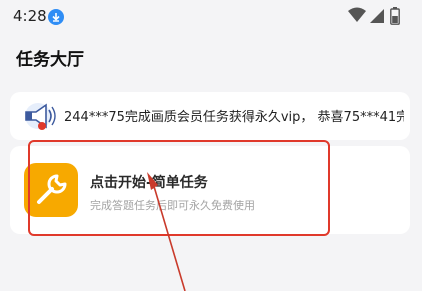  Describe the element at coordinates (166, 231) in the screenshot. I see `annotation-arrow` at that location.